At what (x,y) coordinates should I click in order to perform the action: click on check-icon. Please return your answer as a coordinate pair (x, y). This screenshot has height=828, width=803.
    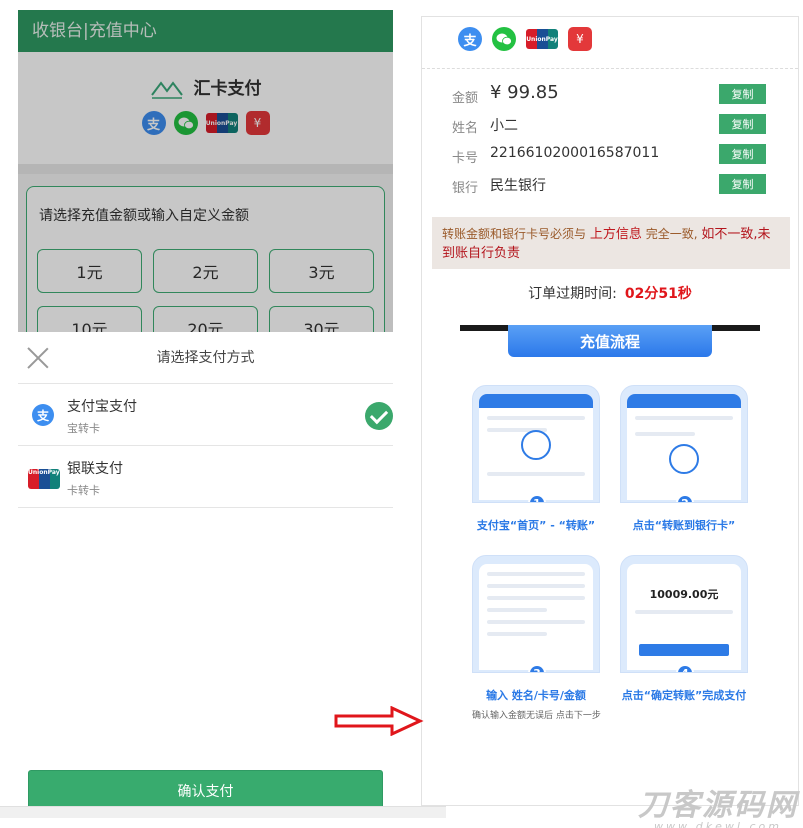
    Looking at the image, I should click on (379, 416).